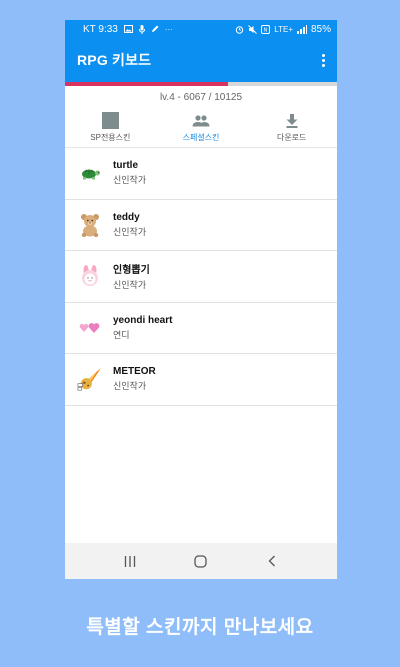 This screenshot has width=400, height=667. I want to click on download-icon, so click(292, 121).